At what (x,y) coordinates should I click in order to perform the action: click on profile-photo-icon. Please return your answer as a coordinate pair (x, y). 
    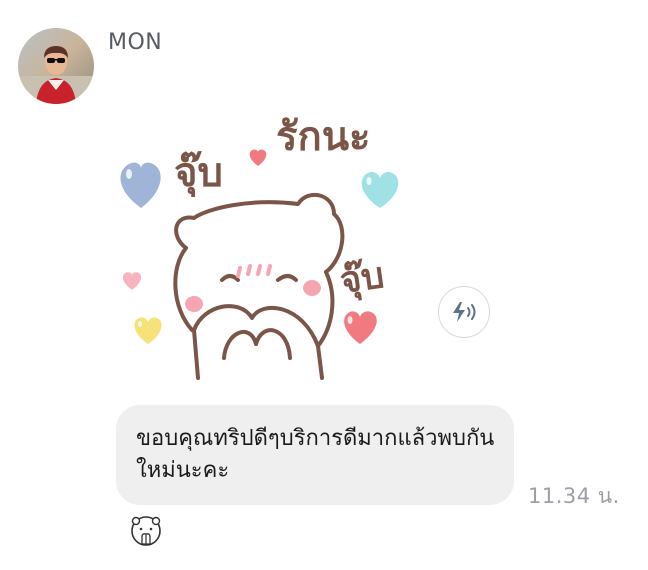
    Looking at the image, I should click on (56, 66).